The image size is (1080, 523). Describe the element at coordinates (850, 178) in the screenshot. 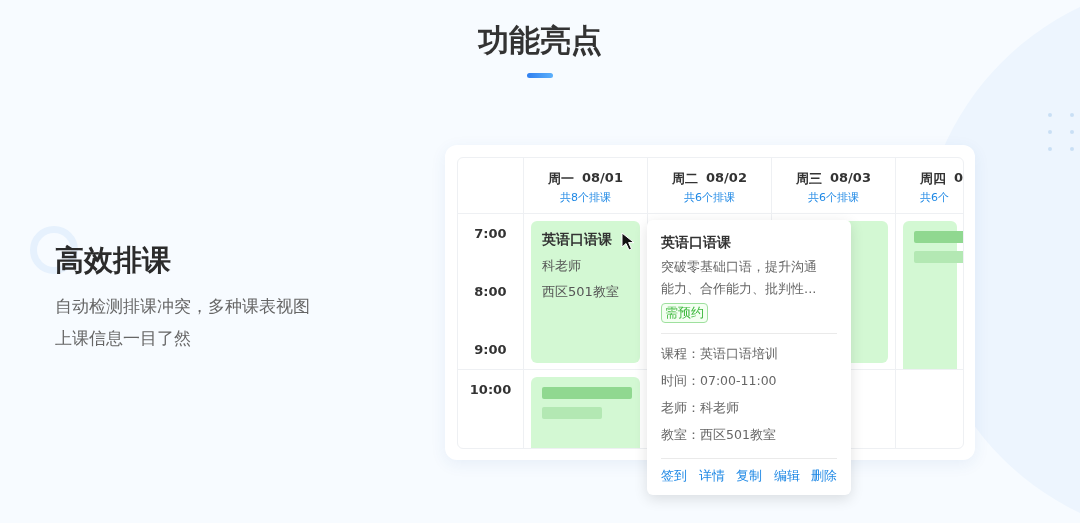

I see `day-date: 08/03` at that location.